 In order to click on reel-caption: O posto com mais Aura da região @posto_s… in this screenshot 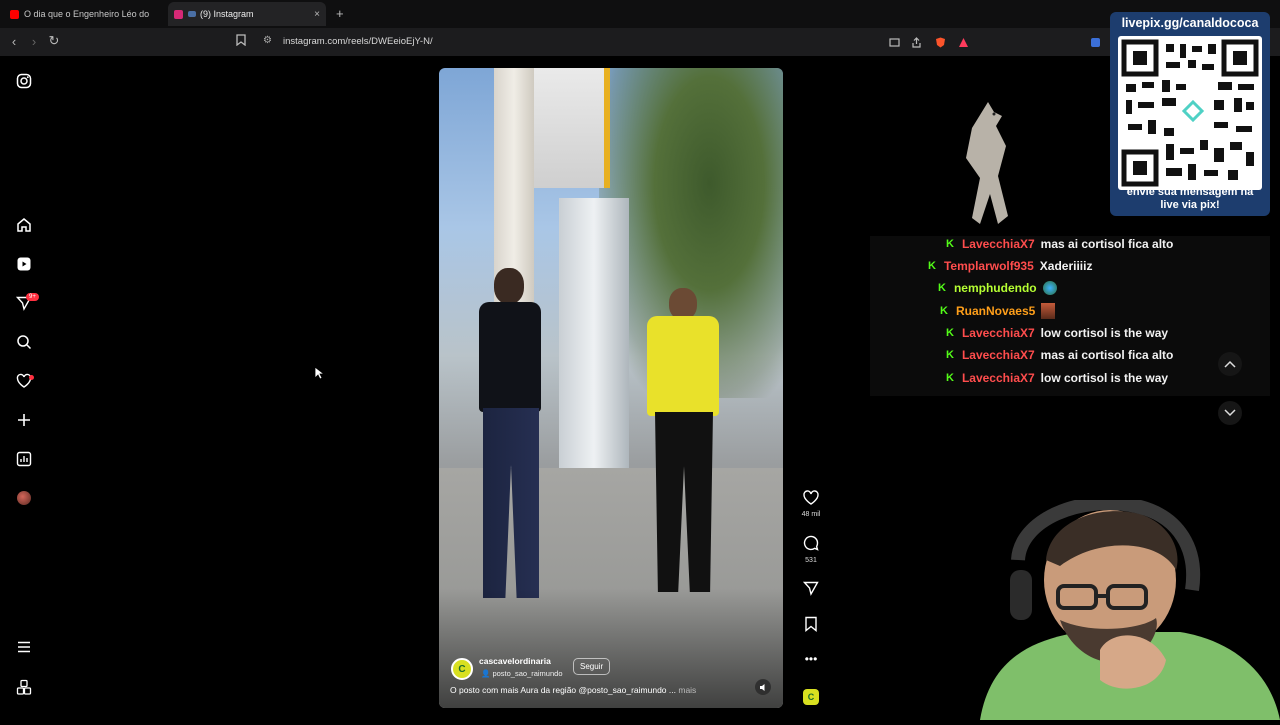, I will do `click(573, 690)`.